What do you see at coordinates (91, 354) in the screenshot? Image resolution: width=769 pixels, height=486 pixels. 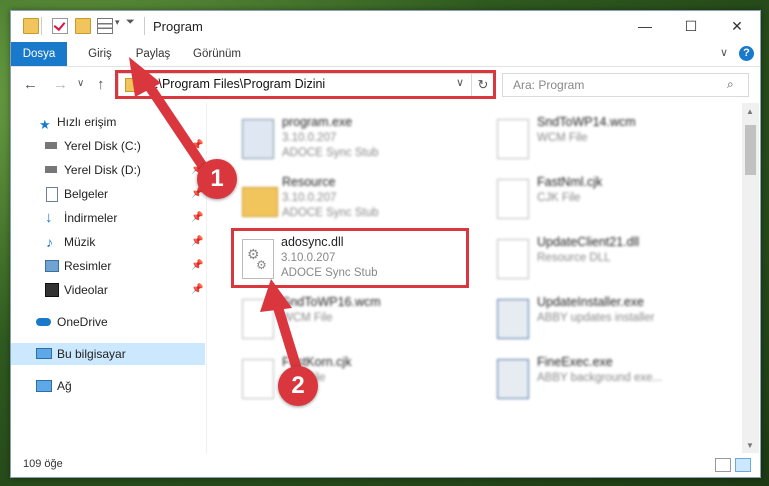 I see `sidebar-item-label: Bu bilgisayar` at bounding box center [91, 354].